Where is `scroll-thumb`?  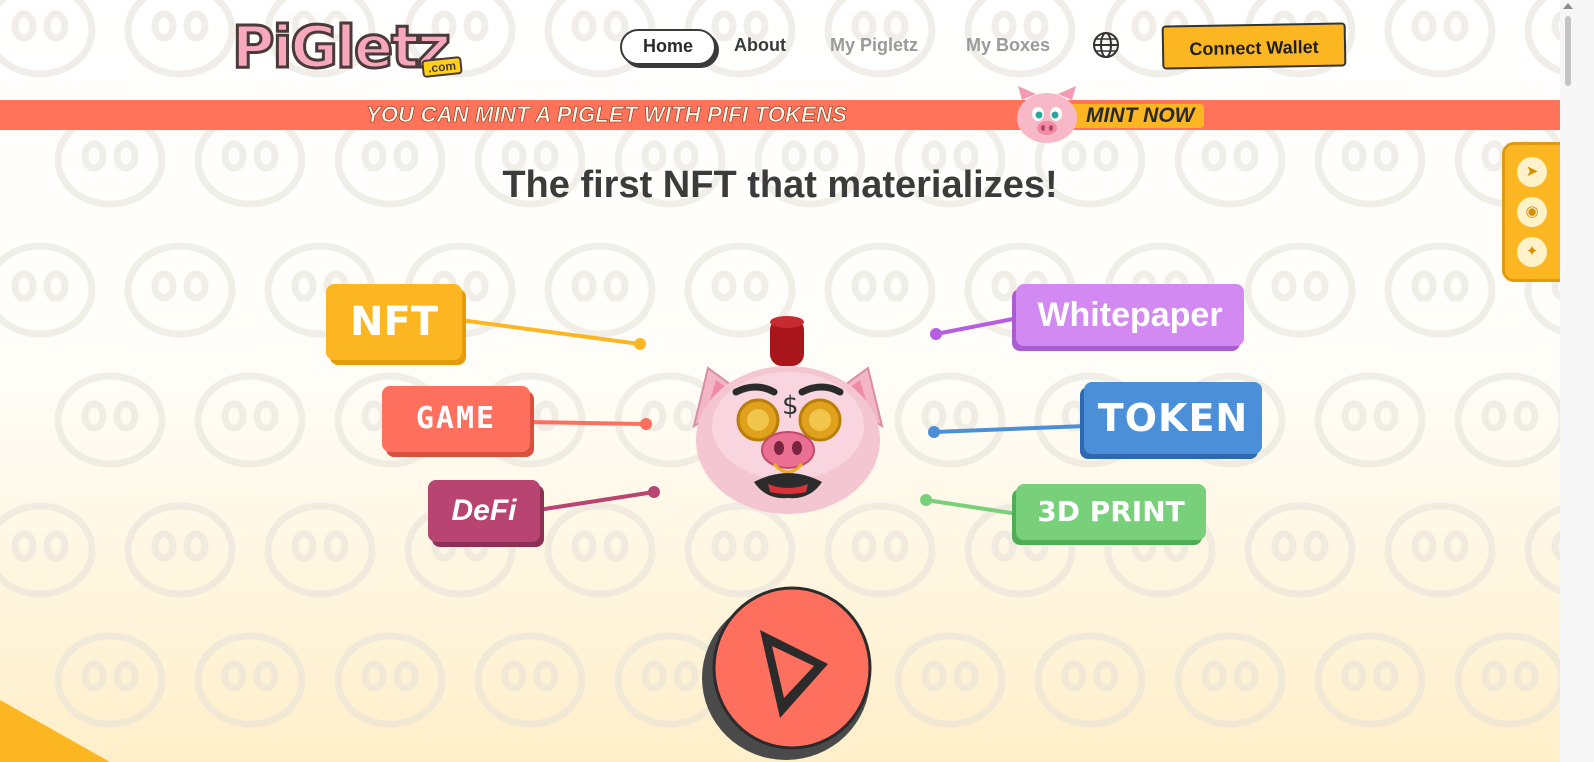 scroll-thumb is located at coordinates (1568, 51).